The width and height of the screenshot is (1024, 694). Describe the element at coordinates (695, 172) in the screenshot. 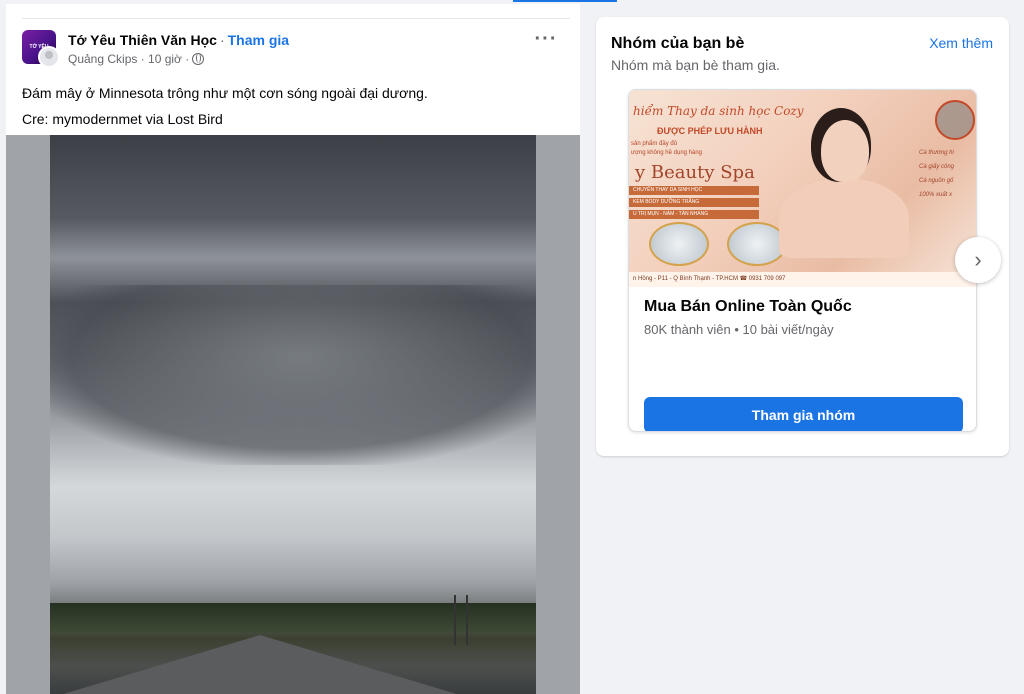

I see `cover-spa-name: y Beauty Spa` at that location.